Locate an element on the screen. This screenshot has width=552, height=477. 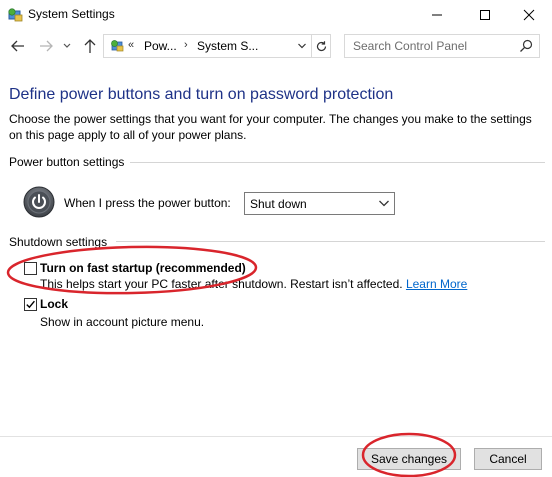
up-arrow-icon is located at coordinates (90, 46).